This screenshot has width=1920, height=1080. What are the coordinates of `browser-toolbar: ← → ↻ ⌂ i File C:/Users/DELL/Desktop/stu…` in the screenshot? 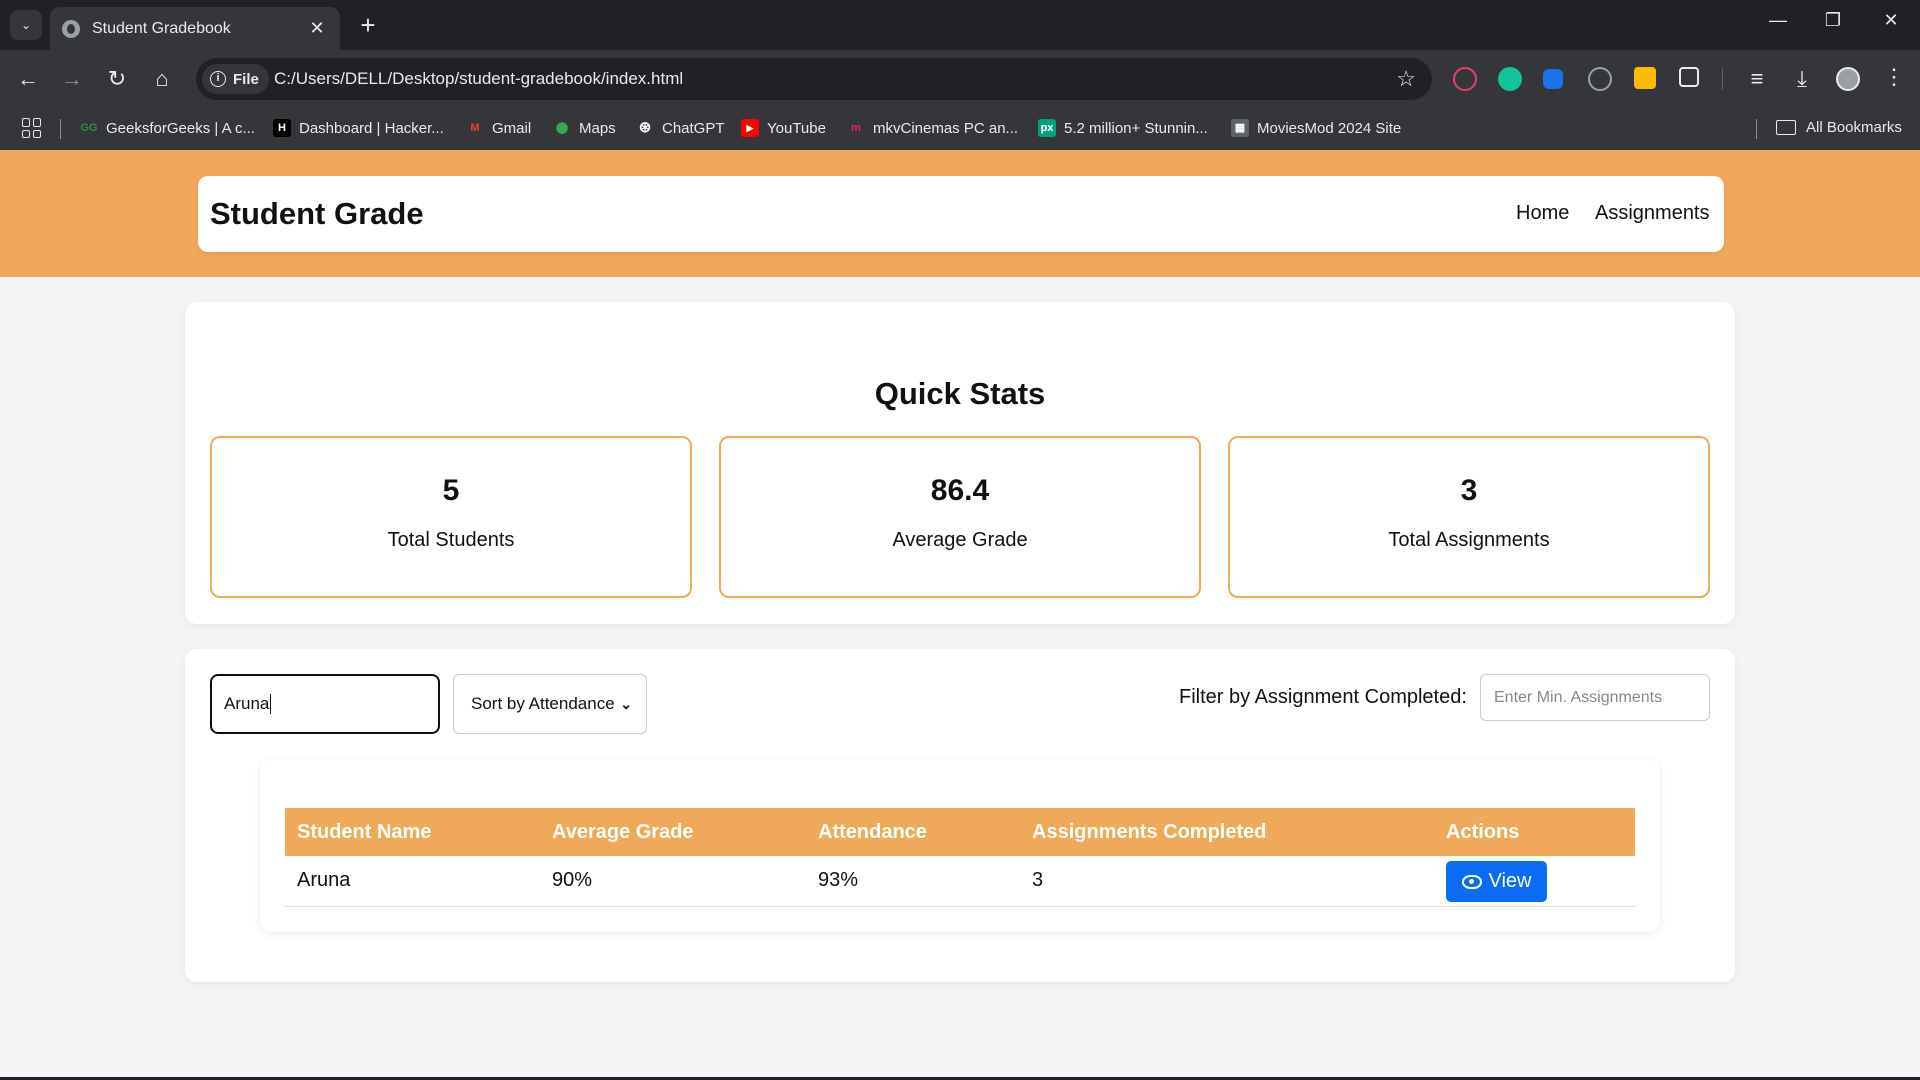 It's located at (960, 79).